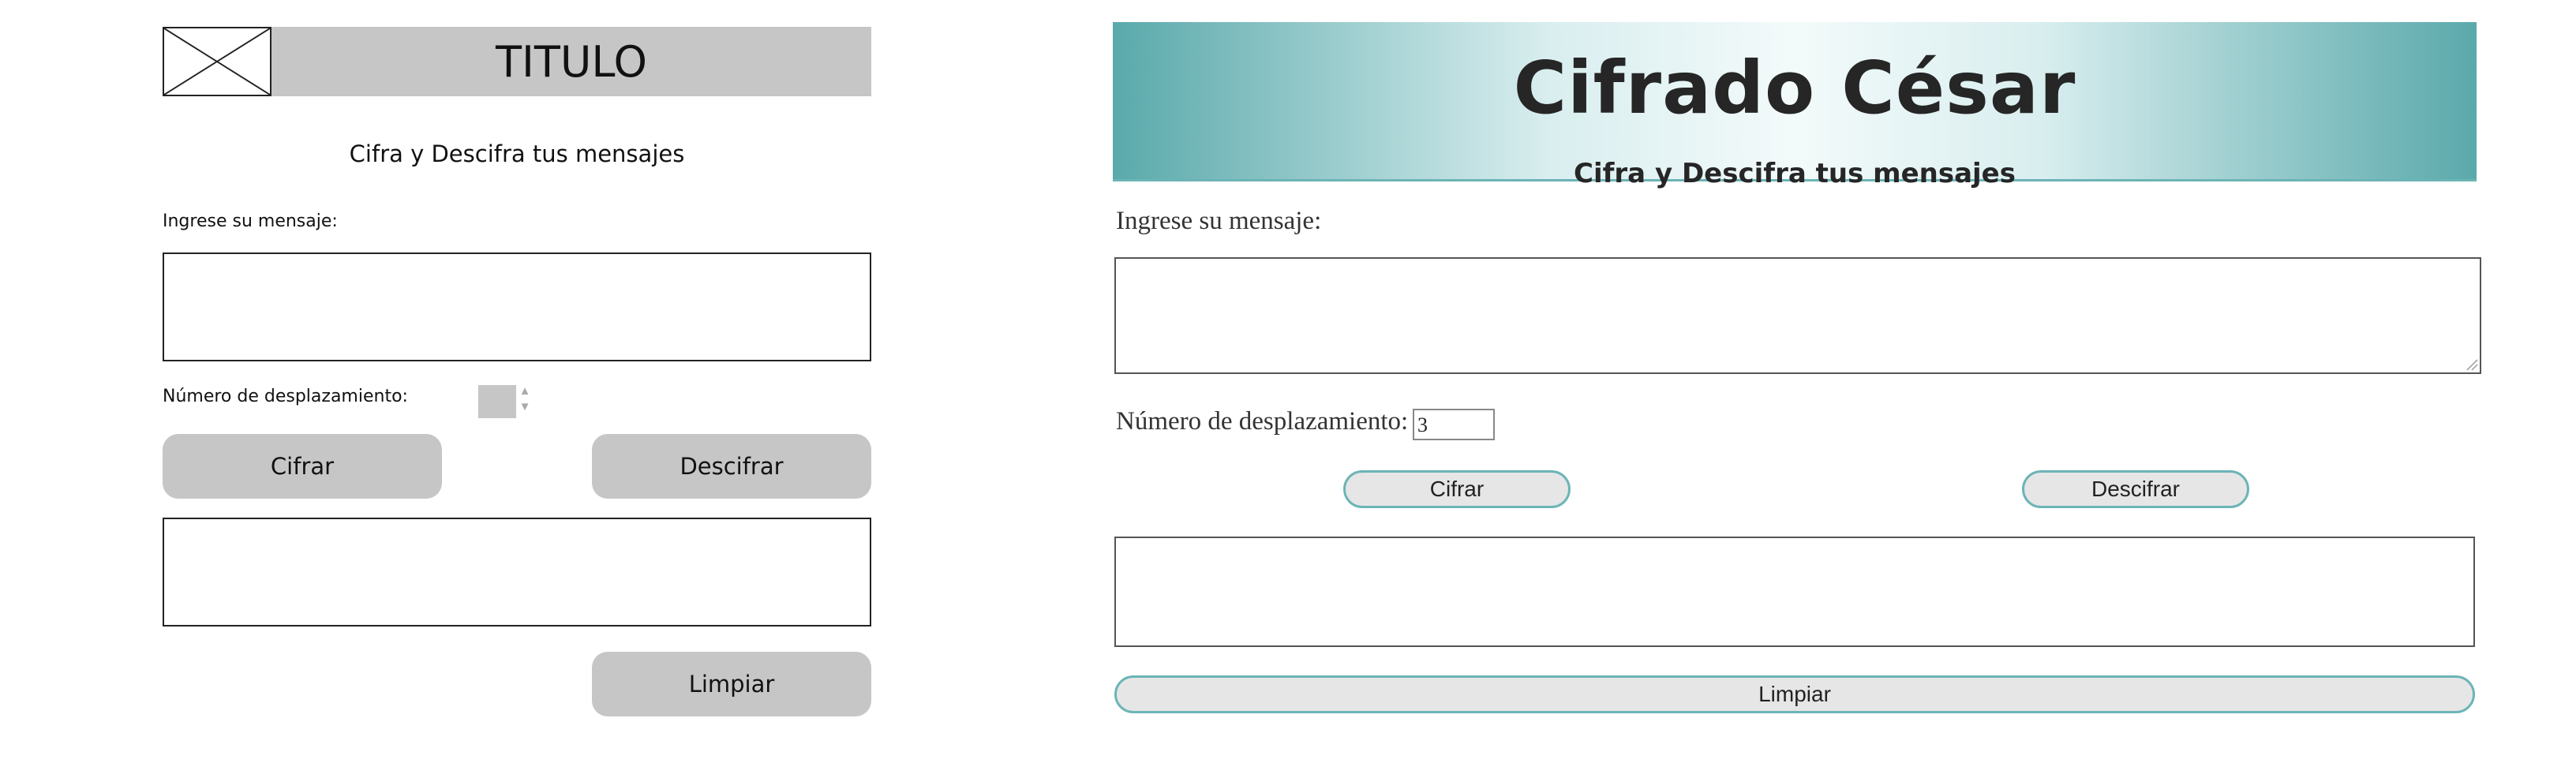  I want to click on wireframe-output-box, so click(517, 572).